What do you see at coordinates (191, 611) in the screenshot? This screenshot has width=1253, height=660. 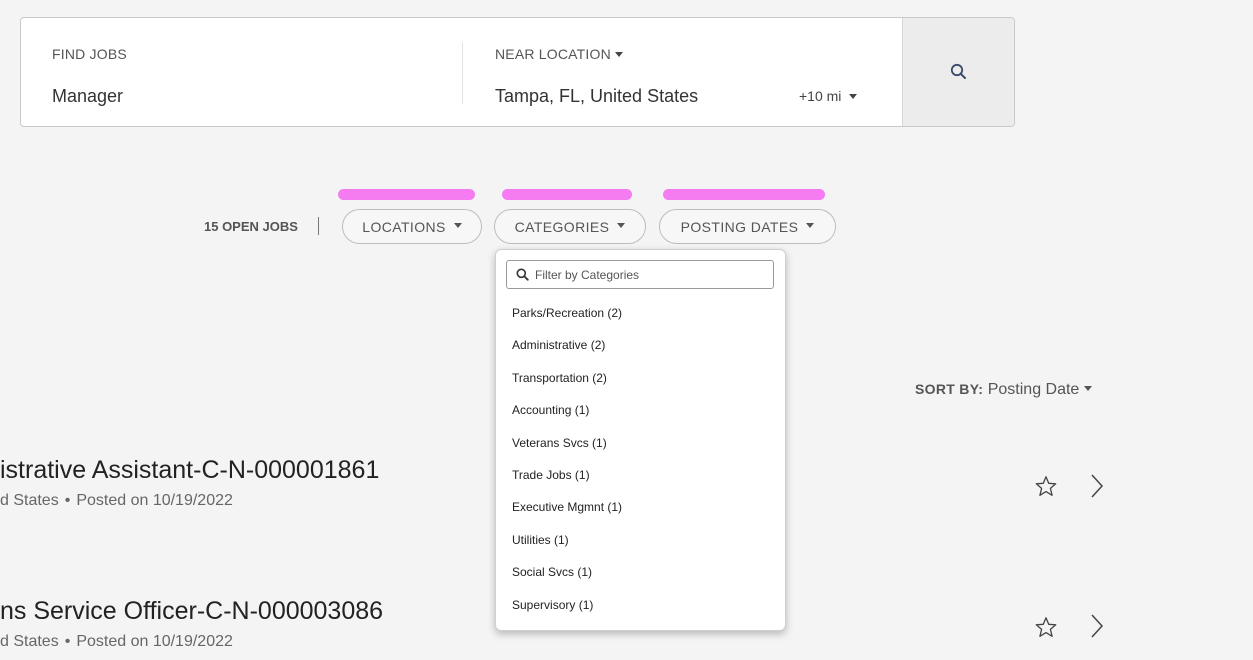 I see `job-title: ns Service Officer-C-N-000003086` at bounding box center [191, 611].